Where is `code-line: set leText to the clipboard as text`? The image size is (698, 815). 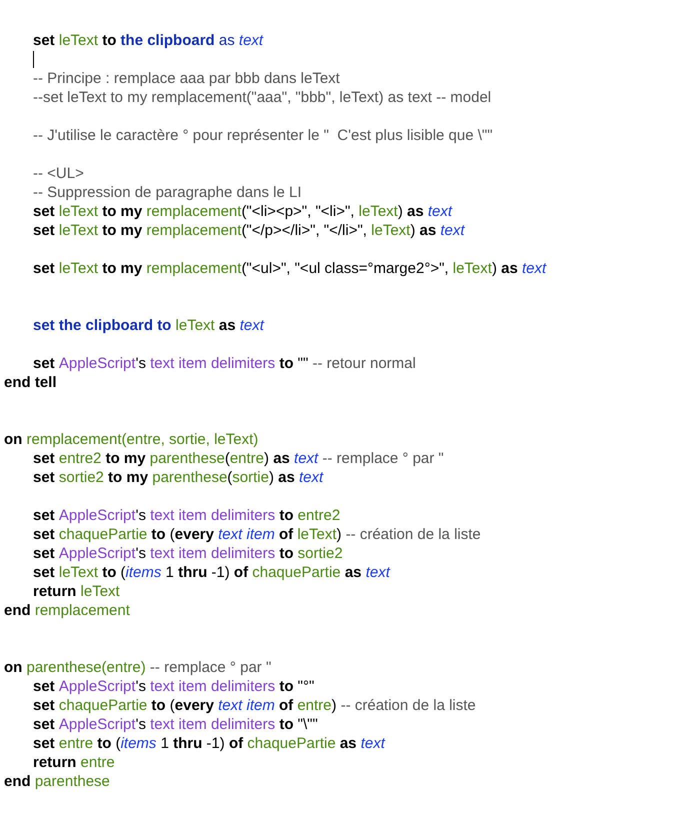 code-line: set leText to the clipboard as text is located at coordinates (148, 40).